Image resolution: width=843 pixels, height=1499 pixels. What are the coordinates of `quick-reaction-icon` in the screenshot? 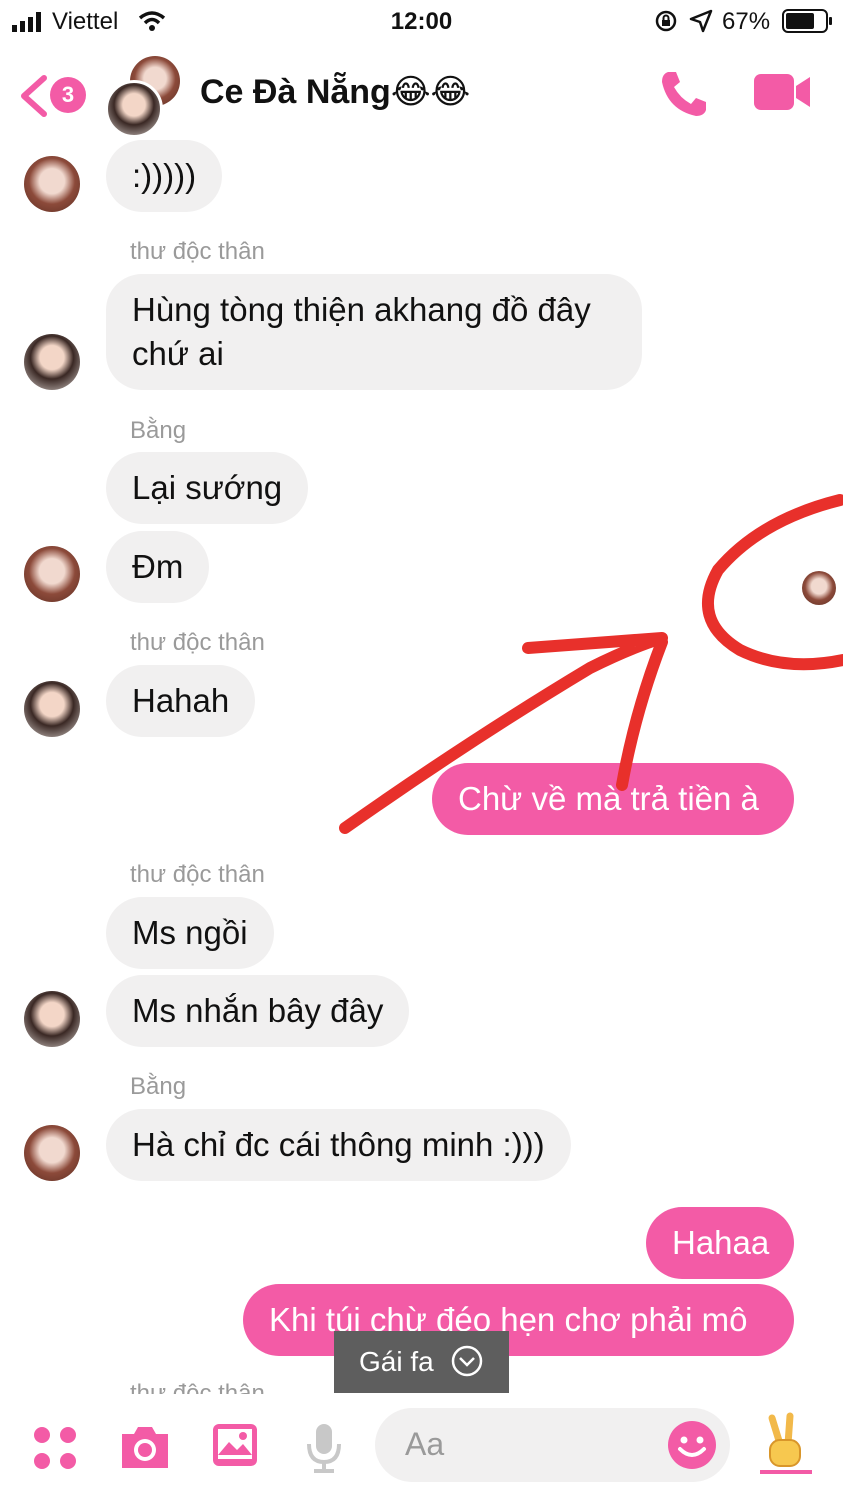 It's located at (786, 1444).